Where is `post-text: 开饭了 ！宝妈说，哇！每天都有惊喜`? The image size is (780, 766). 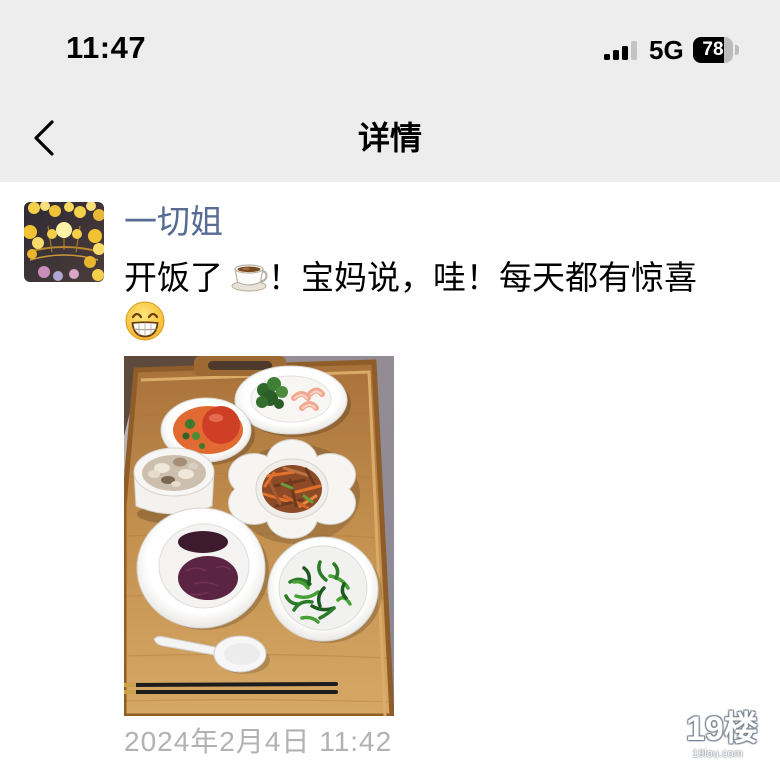
post-text: 开饭了 ！宝妈说，哇！每天都有惊喜 is located at coordinates (440, 298).